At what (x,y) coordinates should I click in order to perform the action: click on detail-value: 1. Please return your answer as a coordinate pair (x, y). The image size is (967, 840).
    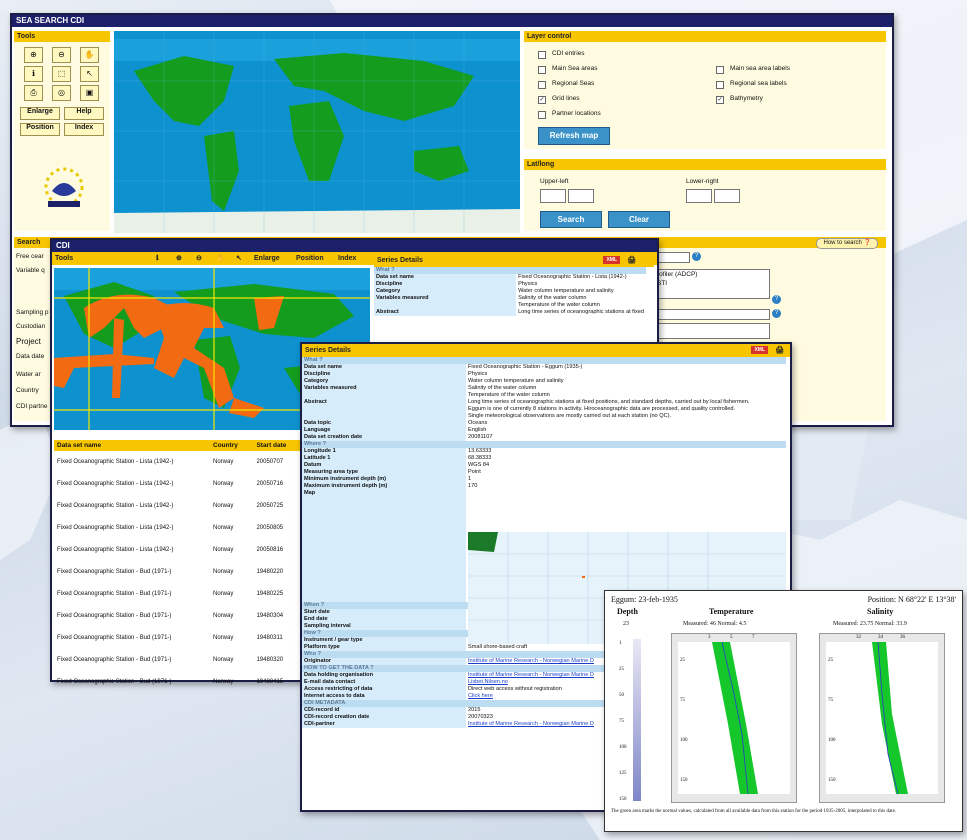
    Looking at the image, I should click on (470, 479).